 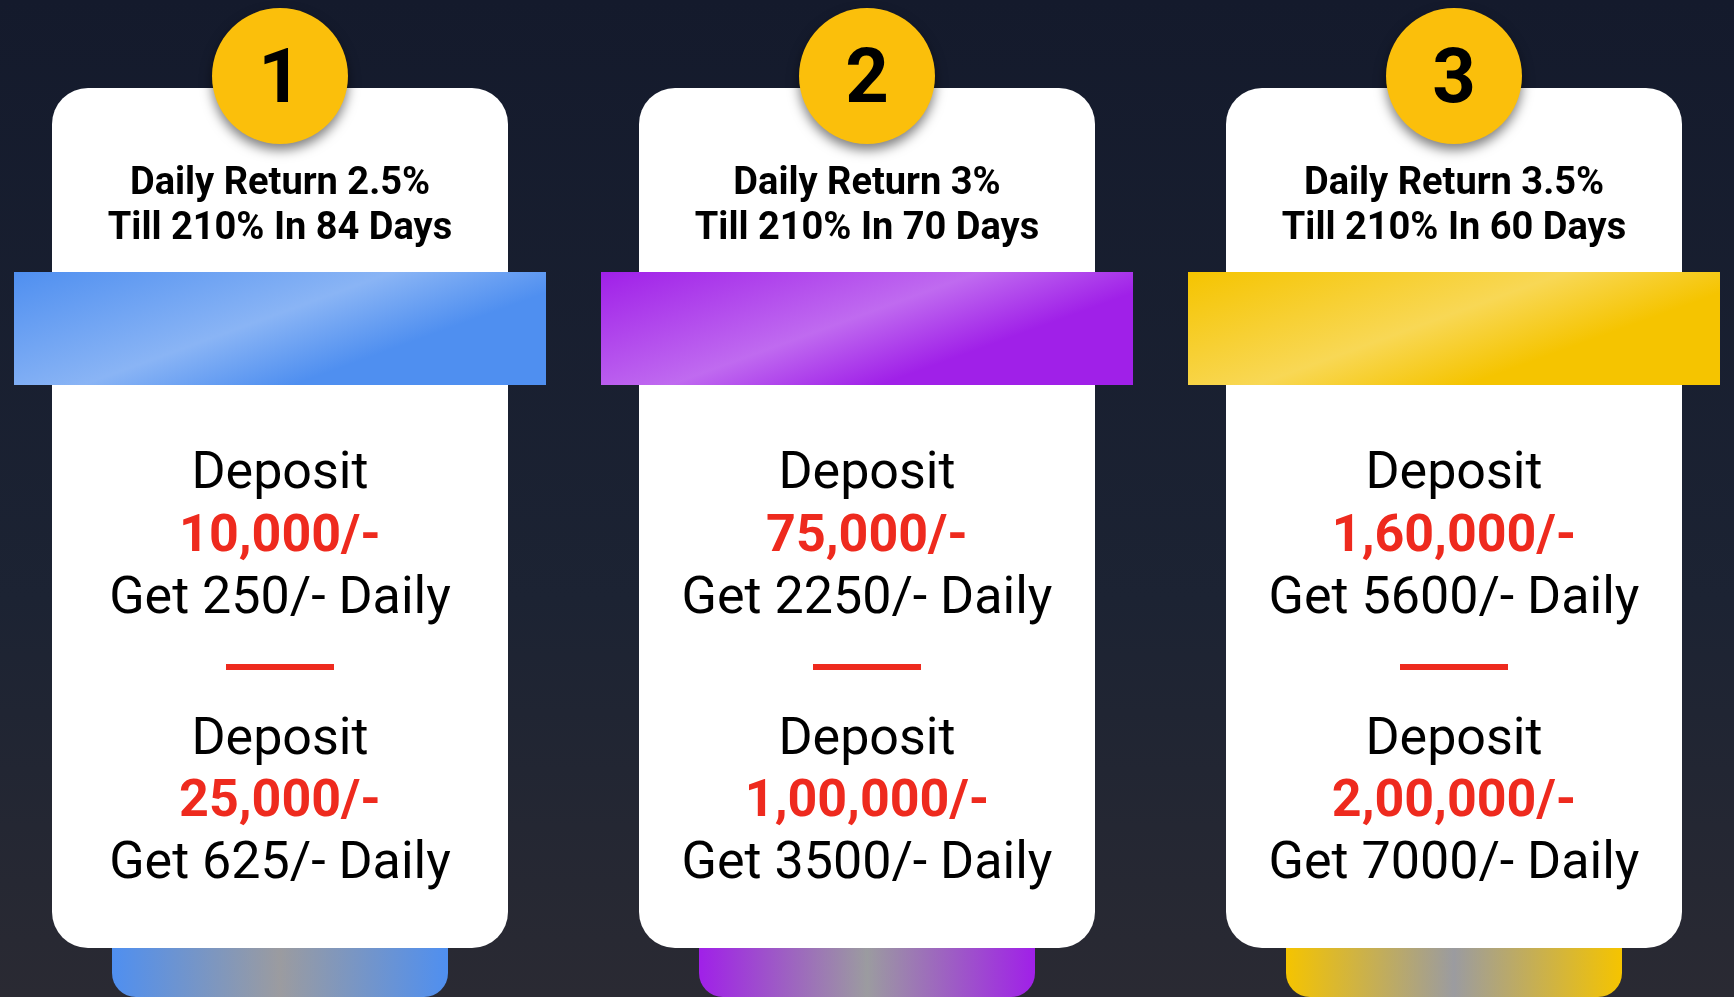 What do you see at coordinates (1454, 181) in the screenshot?
I see `plan-rate: Daily Return 3.5%` at bounding box center [1454, 181].